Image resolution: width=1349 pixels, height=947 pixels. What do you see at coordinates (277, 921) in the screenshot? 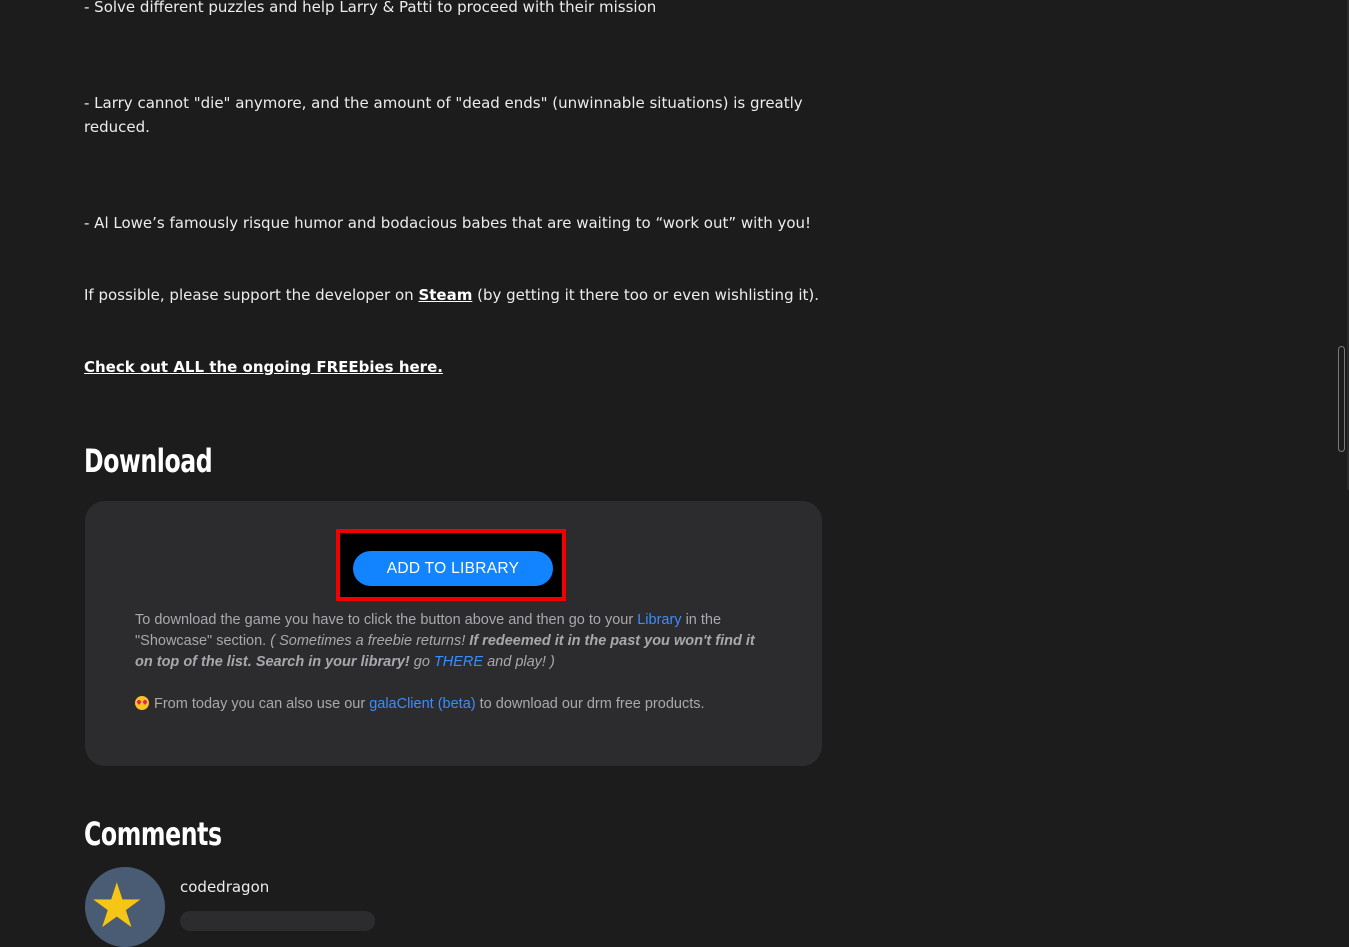
I see `comment-meta-pill` at bounding box center [277, 921].